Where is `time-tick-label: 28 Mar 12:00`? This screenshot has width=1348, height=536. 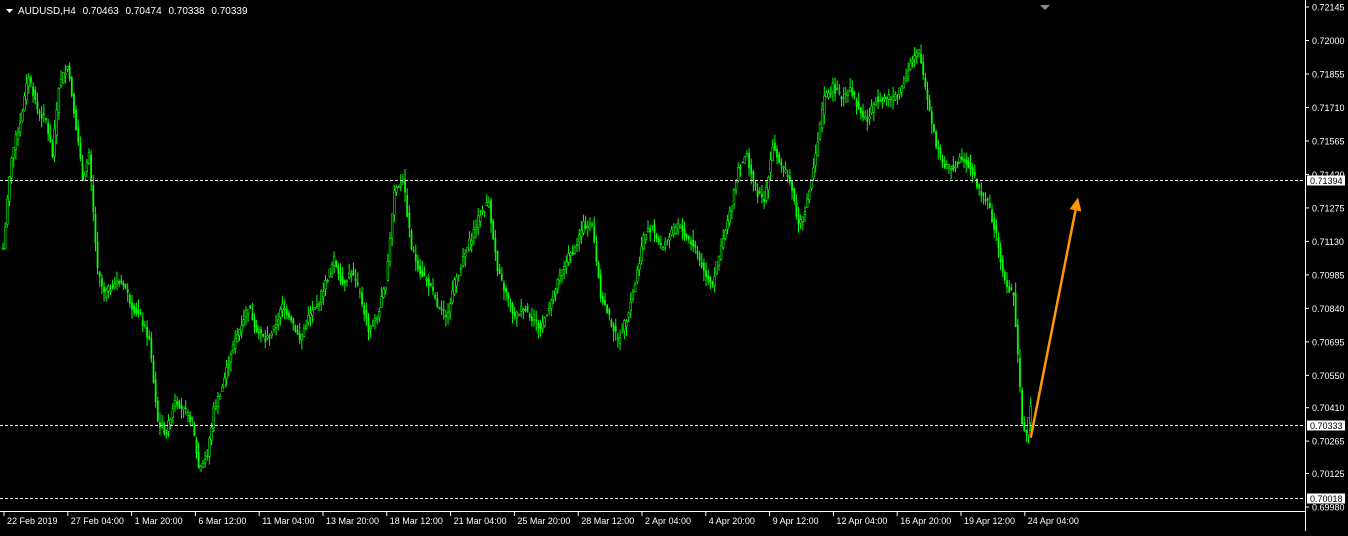
time-tick-label: 28 Mar 12:00 is located at coordinates (607, 521).